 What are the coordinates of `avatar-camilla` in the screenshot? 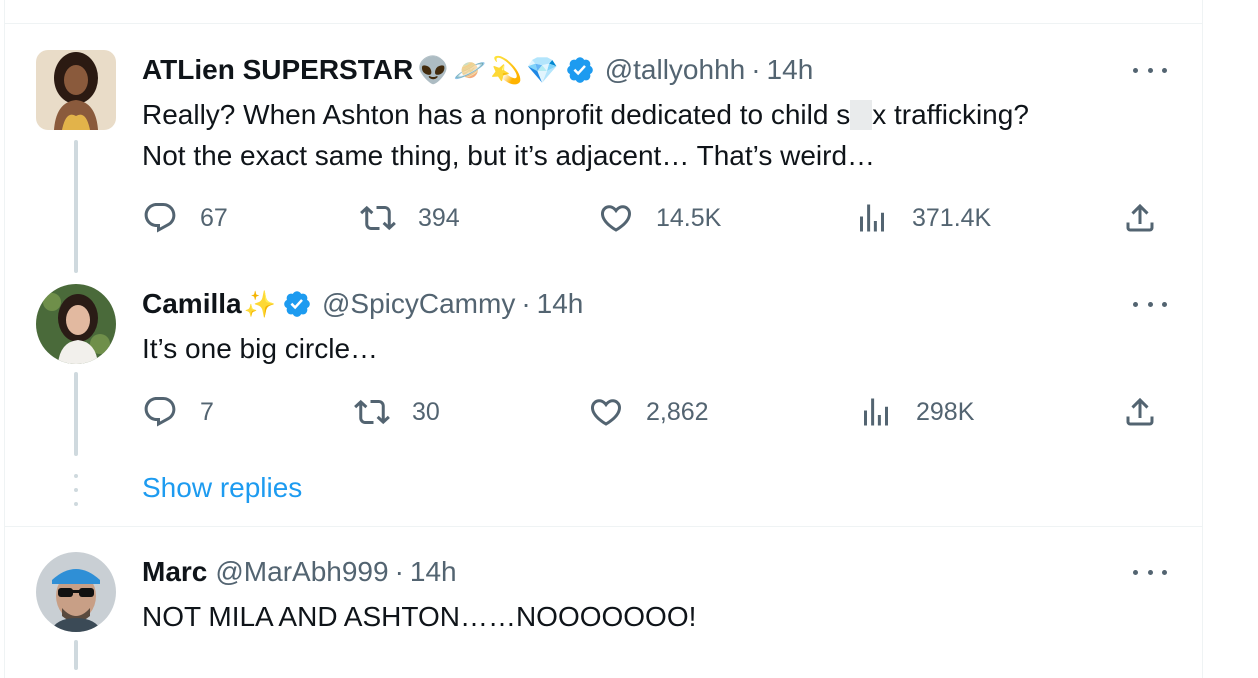 It's located at (76, 324).